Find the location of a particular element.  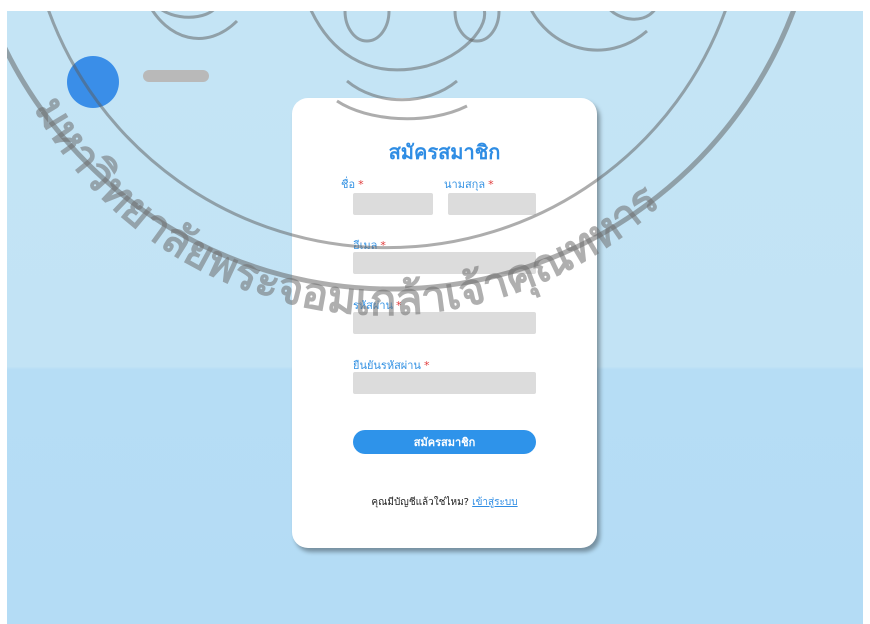

logo-icon is located at coordinates (93, 82).